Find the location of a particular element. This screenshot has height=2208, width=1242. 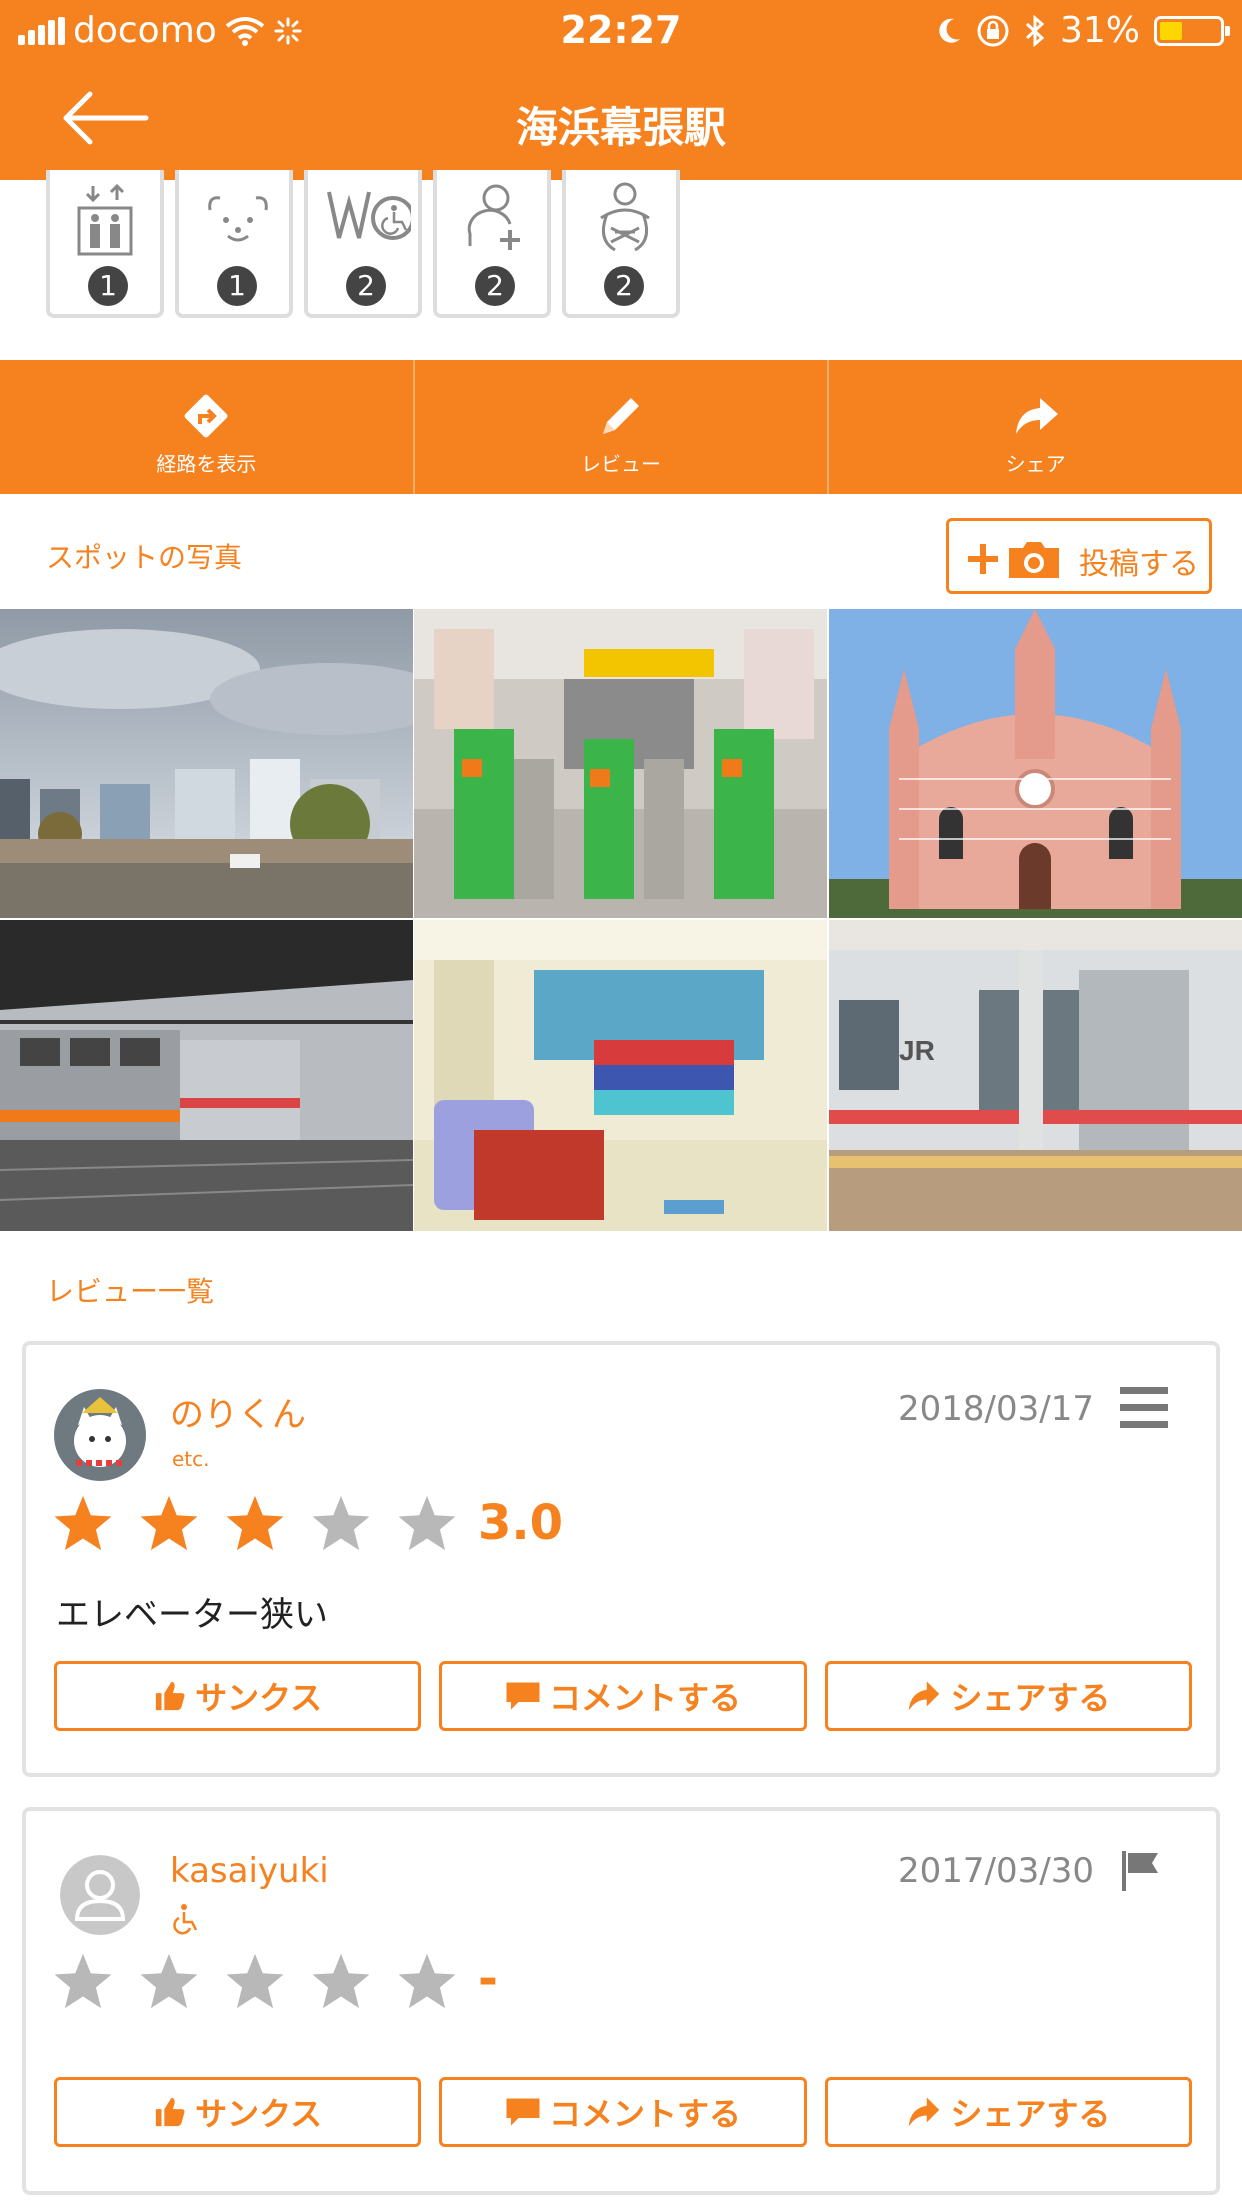

facility-baby-room: 2 is located at coordinates (621, 244).